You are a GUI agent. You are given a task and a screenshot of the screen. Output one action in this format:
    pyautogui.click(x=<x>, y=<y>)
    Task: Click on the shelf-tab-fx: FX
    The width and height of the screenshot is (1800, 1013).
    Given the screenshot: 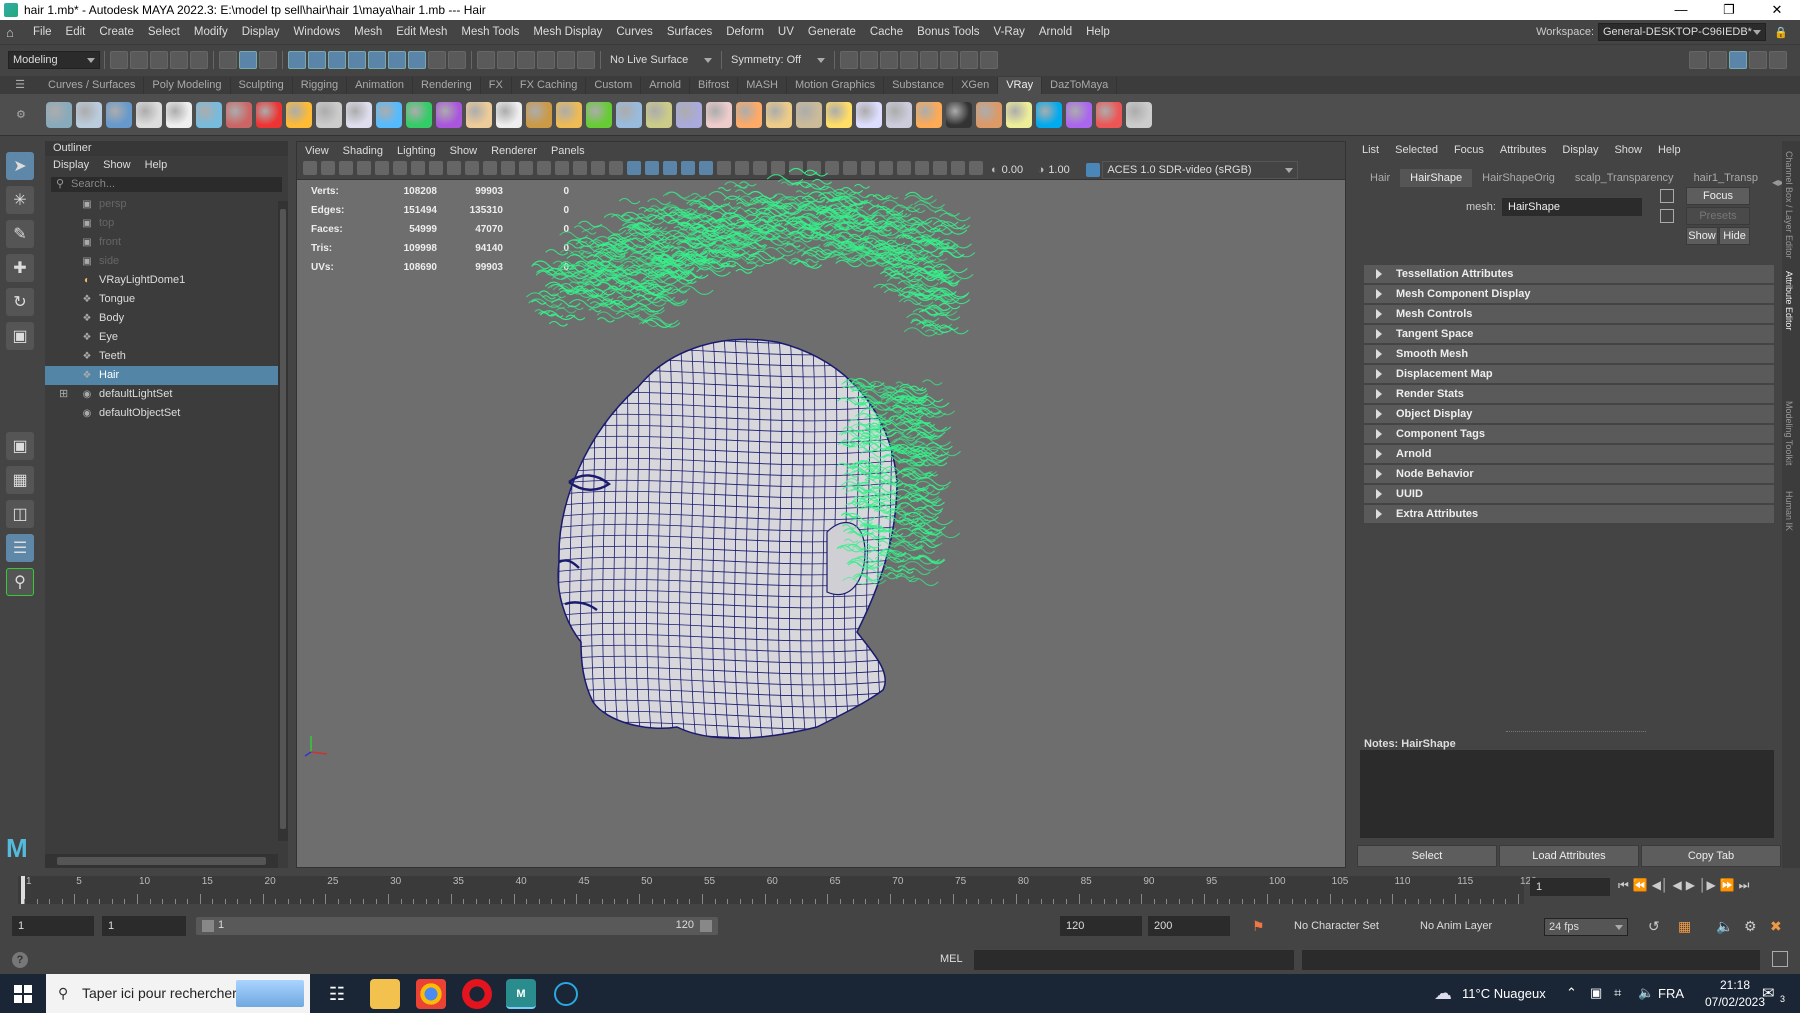 What is the action you would take?
    pyautogui.click(x=496, y=85)
    